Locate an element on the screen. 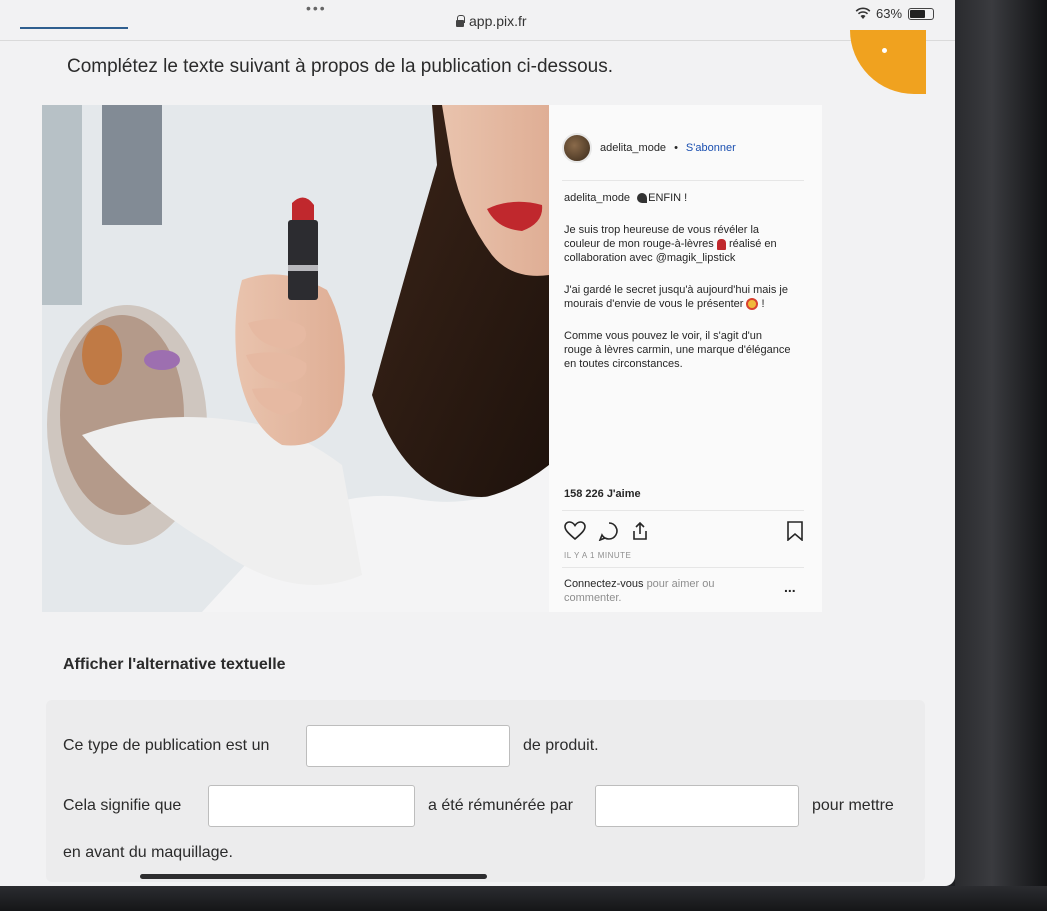 This screenshot has width=1047, height=911. post-actions is located at coordinates (684, 531).